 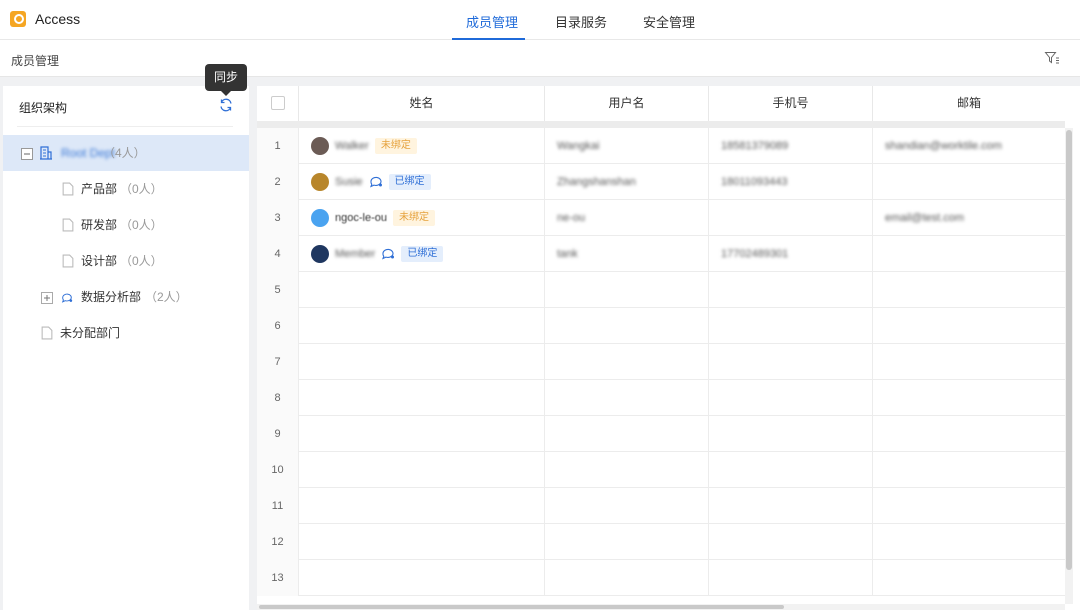 I want to click on table-row: 4Member已绑定tank17702489301, so click(x=661, y=254).